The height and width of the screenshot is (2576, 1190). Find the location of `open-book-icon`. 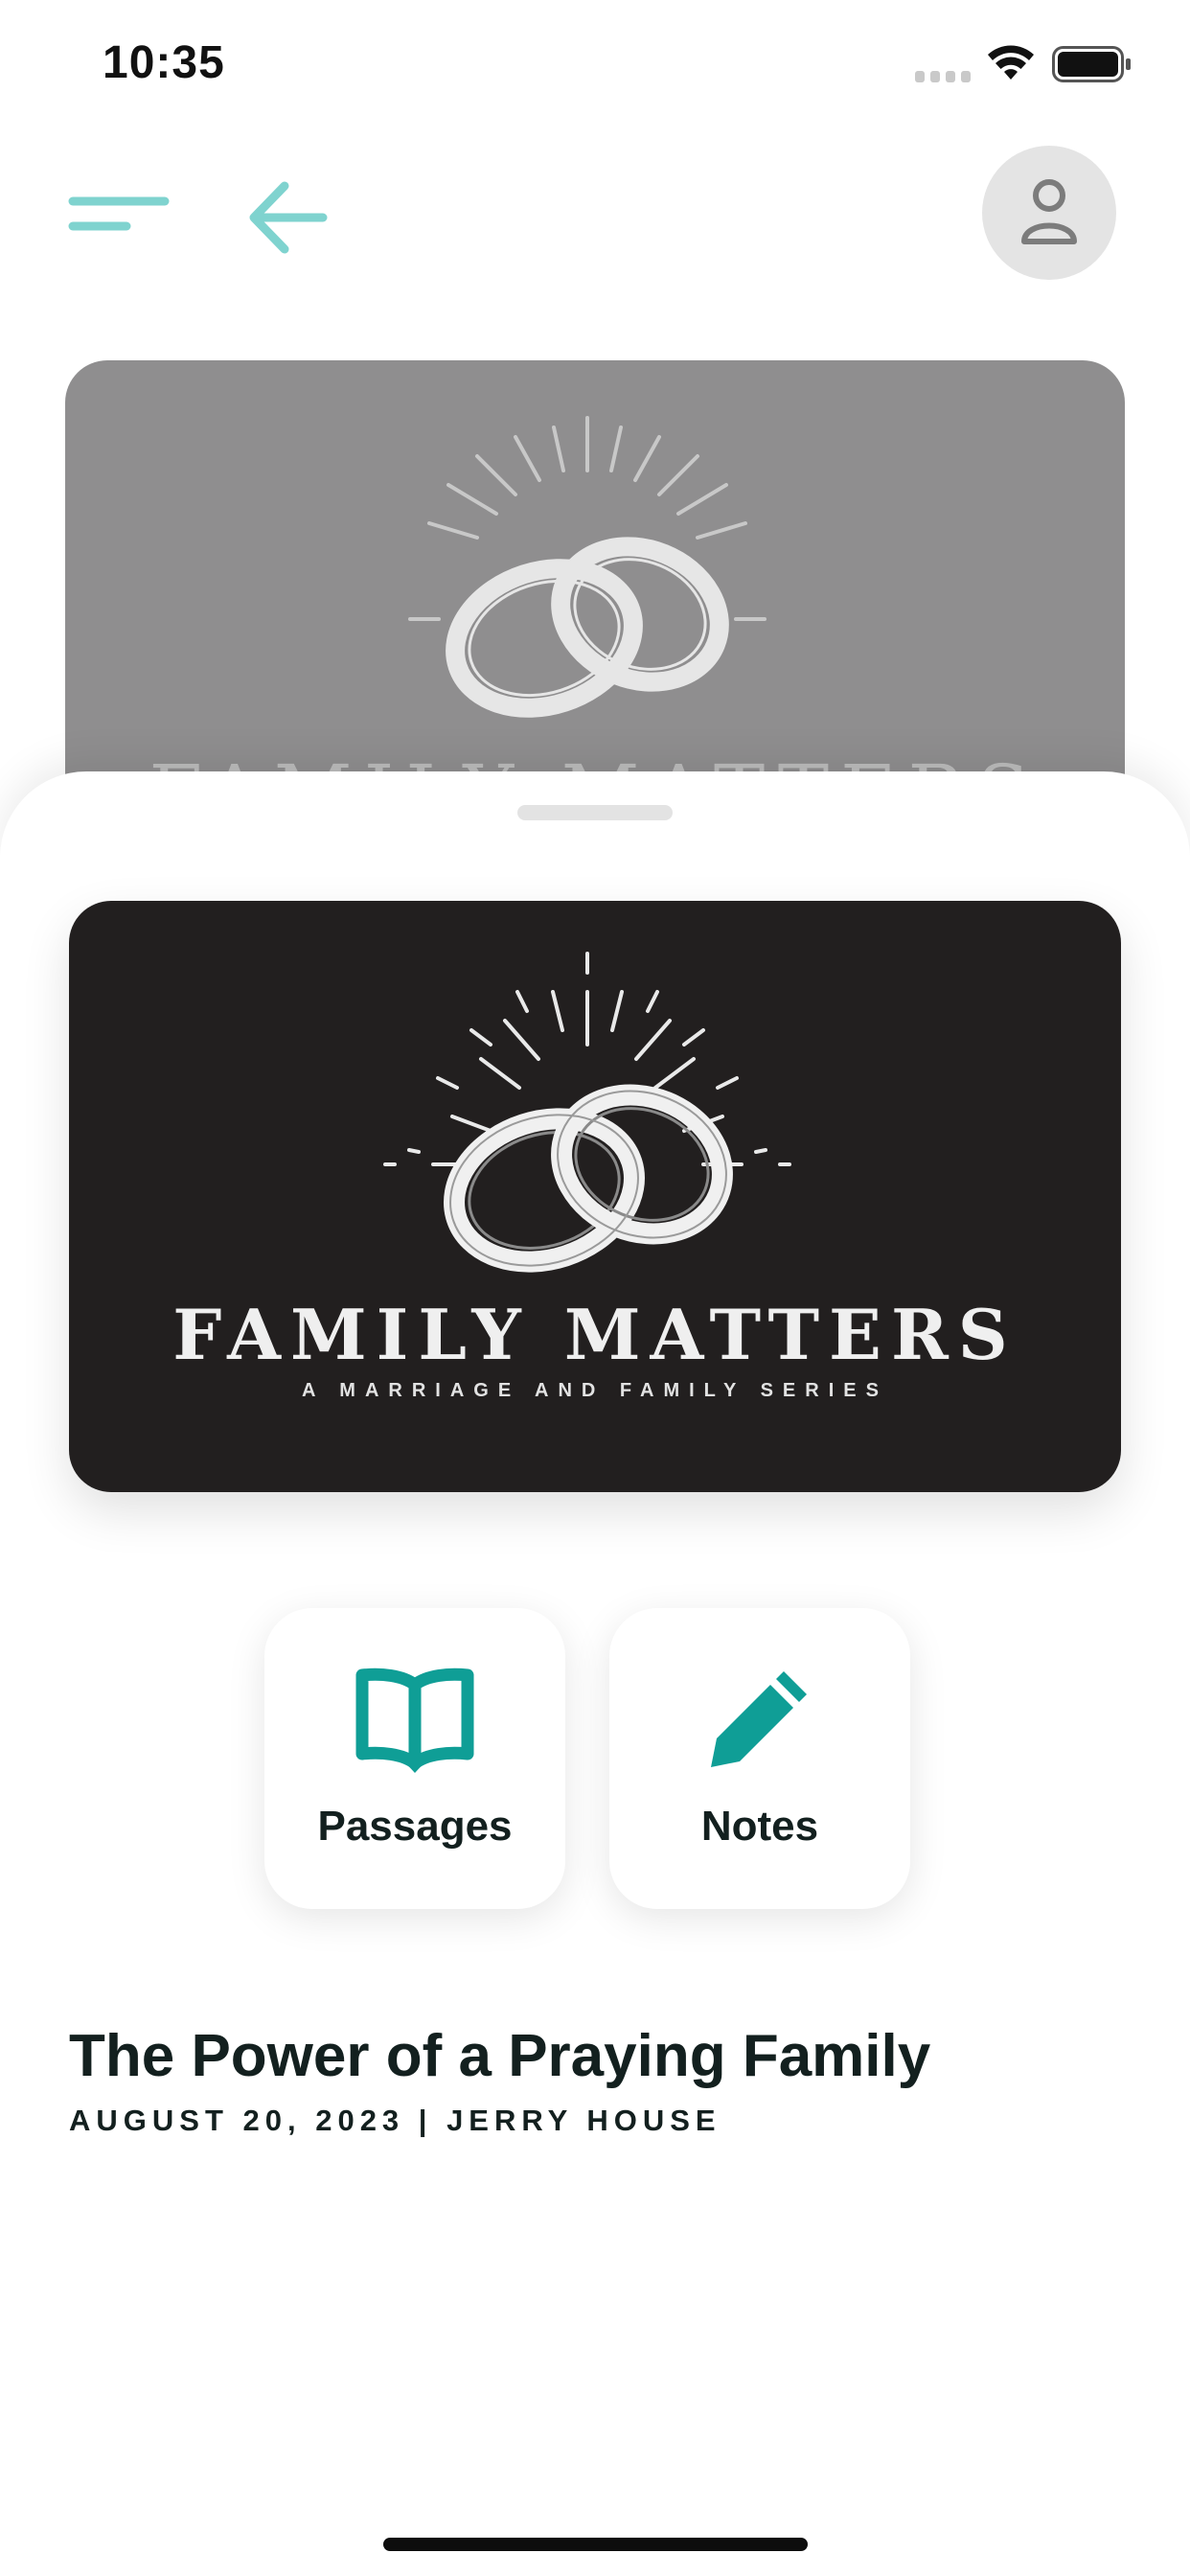

open-book-icon is located at coordinates (414, 1720).